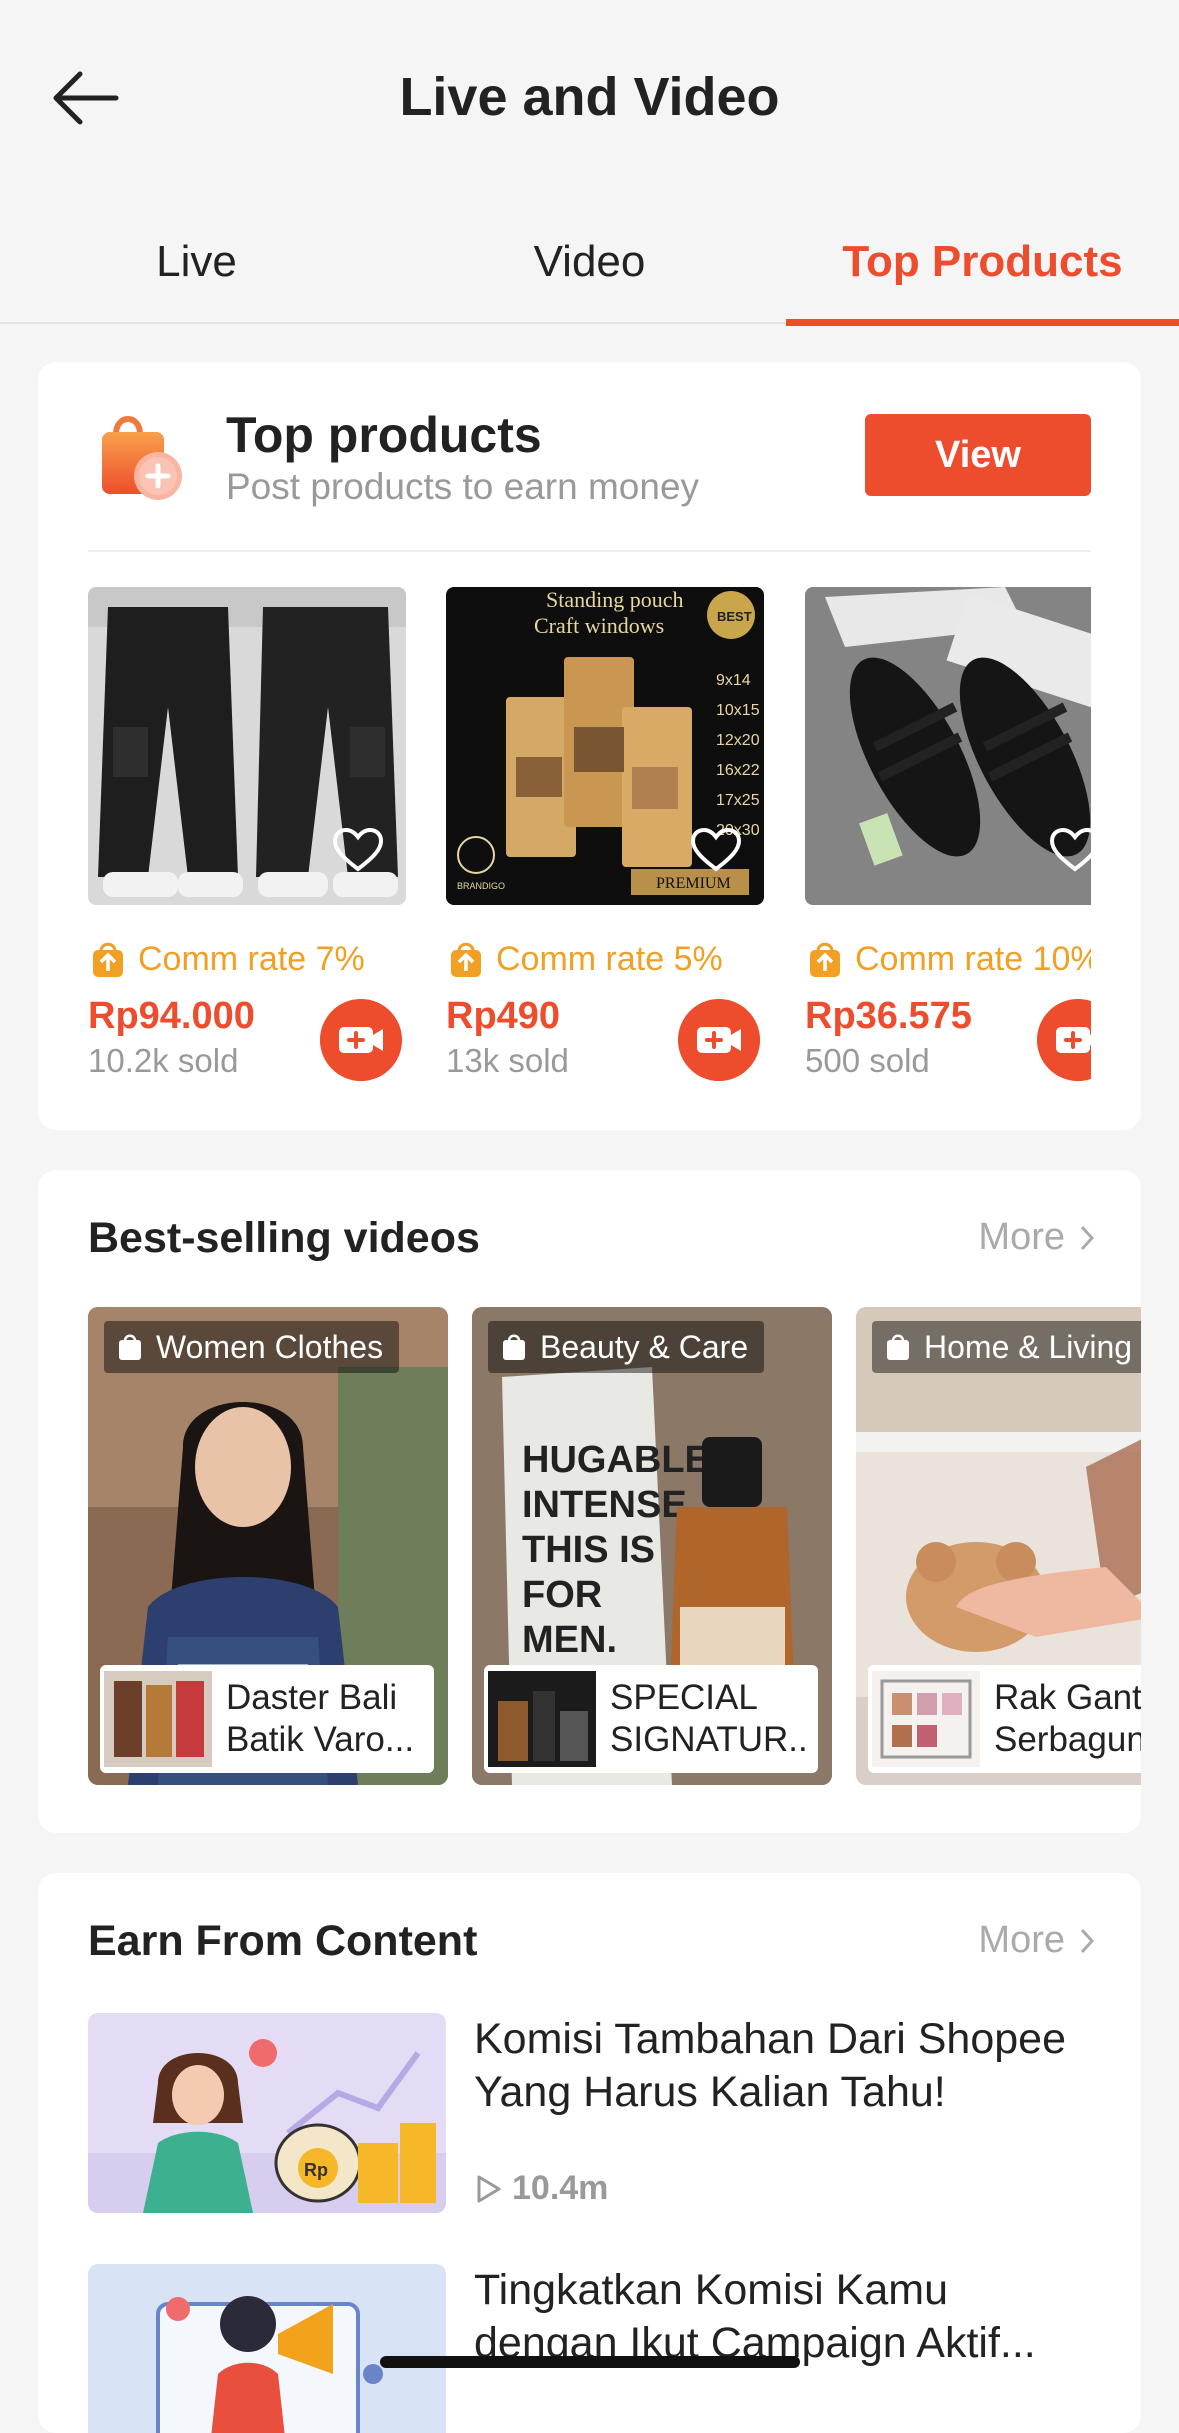 The image size is (1179, 2433). I want to click on svg-text: 10x15, so click(738, 710).